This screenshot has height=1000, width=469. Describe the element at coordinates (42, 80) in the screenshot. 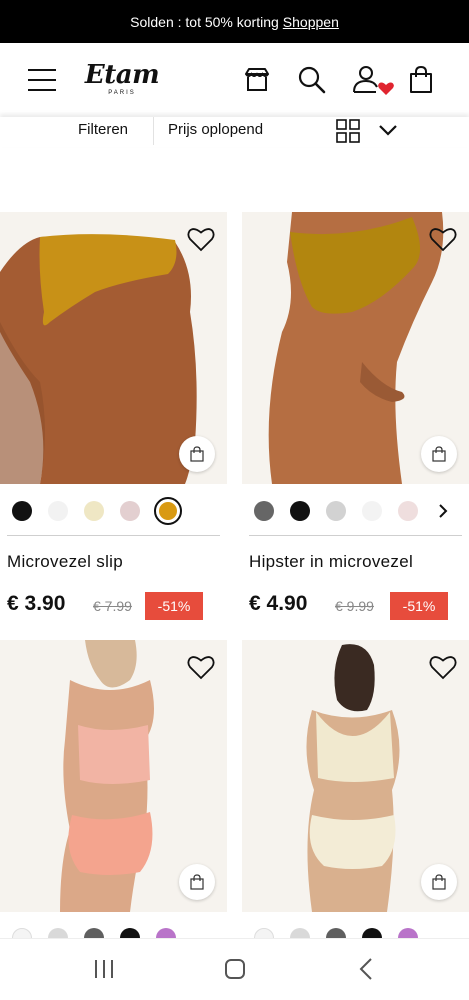

I see `menu-icon` at that location.